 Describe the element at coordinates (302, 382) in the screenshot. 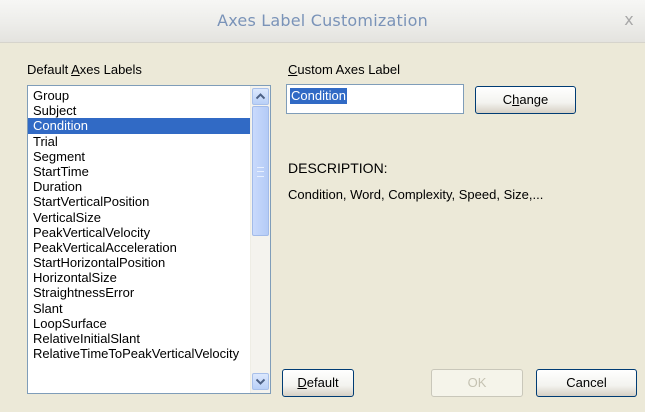

I see `default-label-mnemonic: D` at that location.